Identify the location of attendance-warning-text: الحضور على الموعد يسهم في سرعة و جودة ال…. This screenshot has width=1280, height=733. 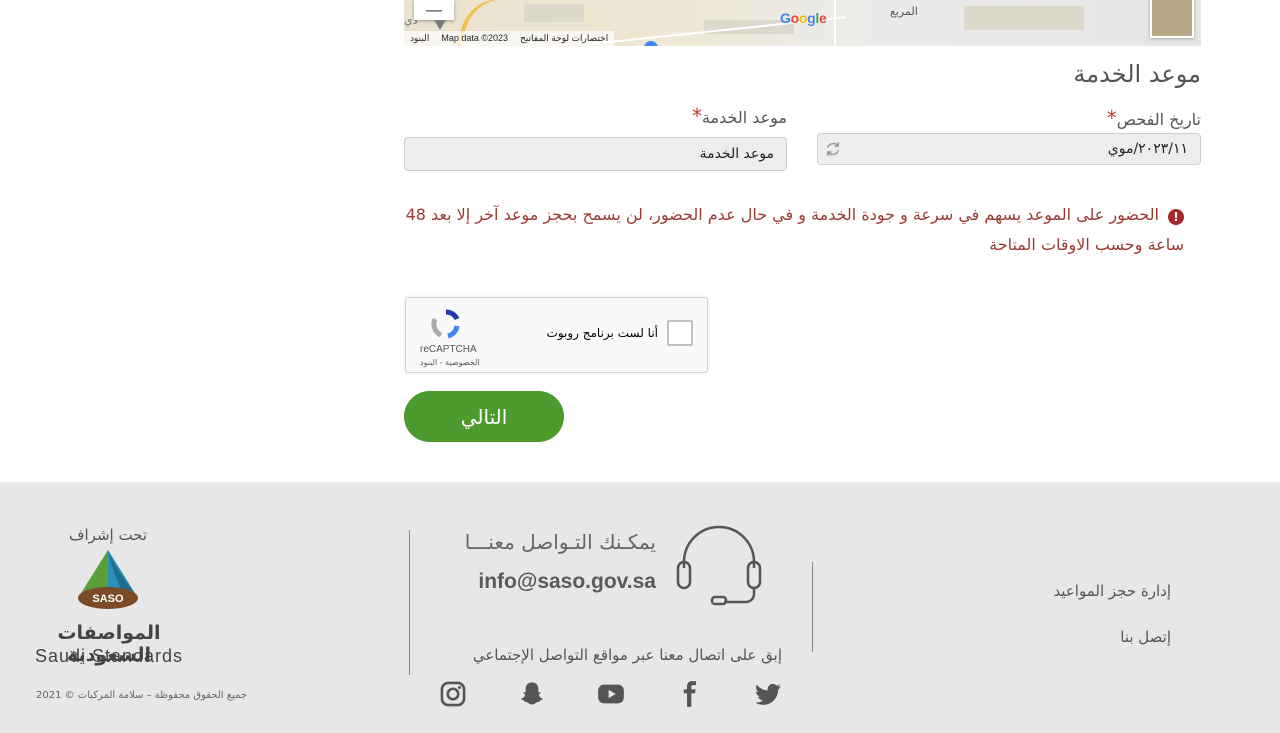
(794, 229).